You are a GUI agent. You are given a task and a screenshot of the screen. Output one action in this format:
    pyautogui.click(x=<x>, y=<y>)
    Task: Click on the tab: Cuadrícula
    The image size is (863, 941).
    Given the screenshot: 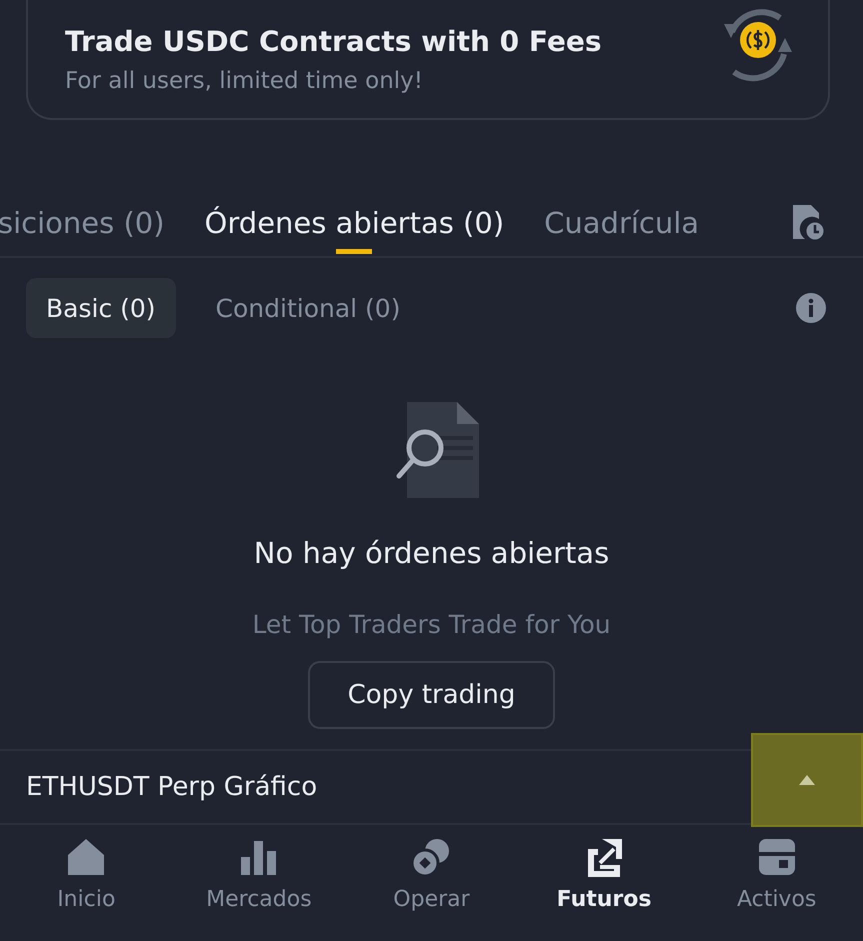 What is the action you would take?
    pyautogui.click(x=622, y=223)
    